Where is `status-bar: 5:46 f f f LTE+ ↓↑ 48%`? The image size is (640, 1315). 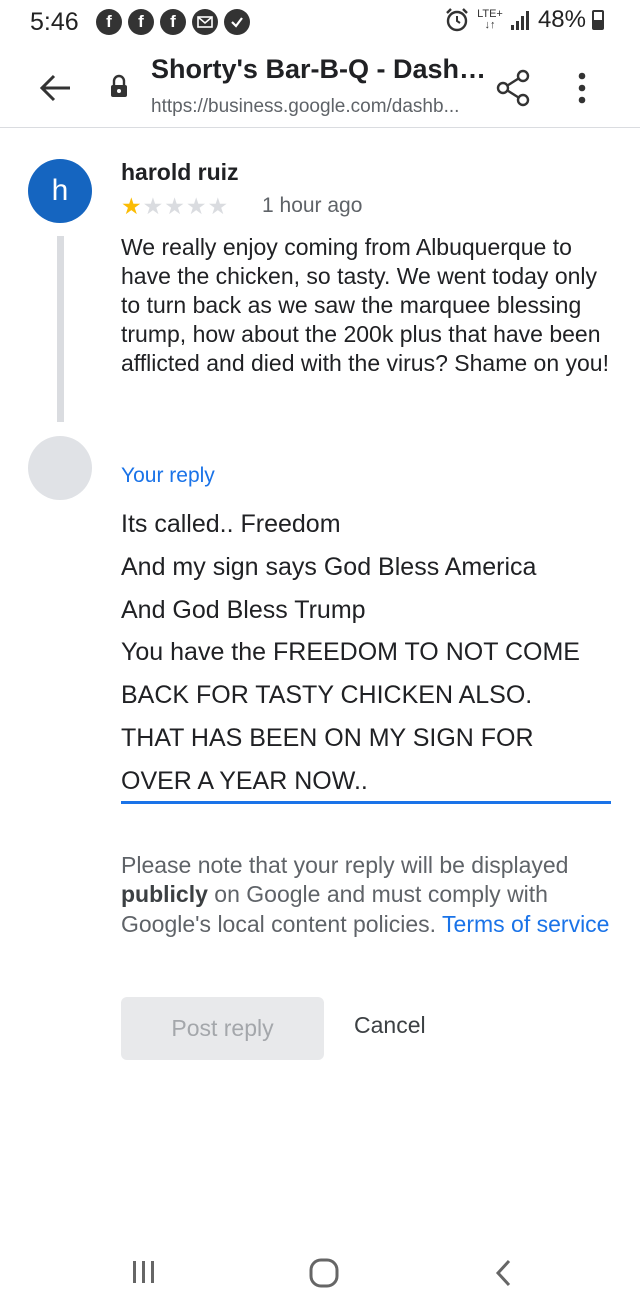
status-bar: 5:46 f f f LTE+ ↓↑ 48% is located at coordinates (320, 22).